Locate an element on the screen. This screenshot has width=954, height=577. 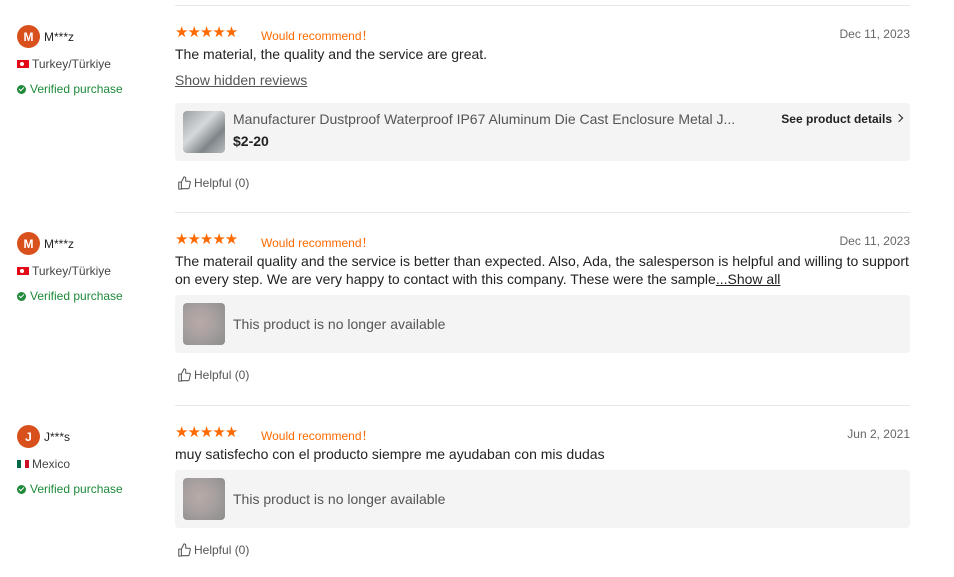
chevron-right-icon is located at coordinates (899, 118).